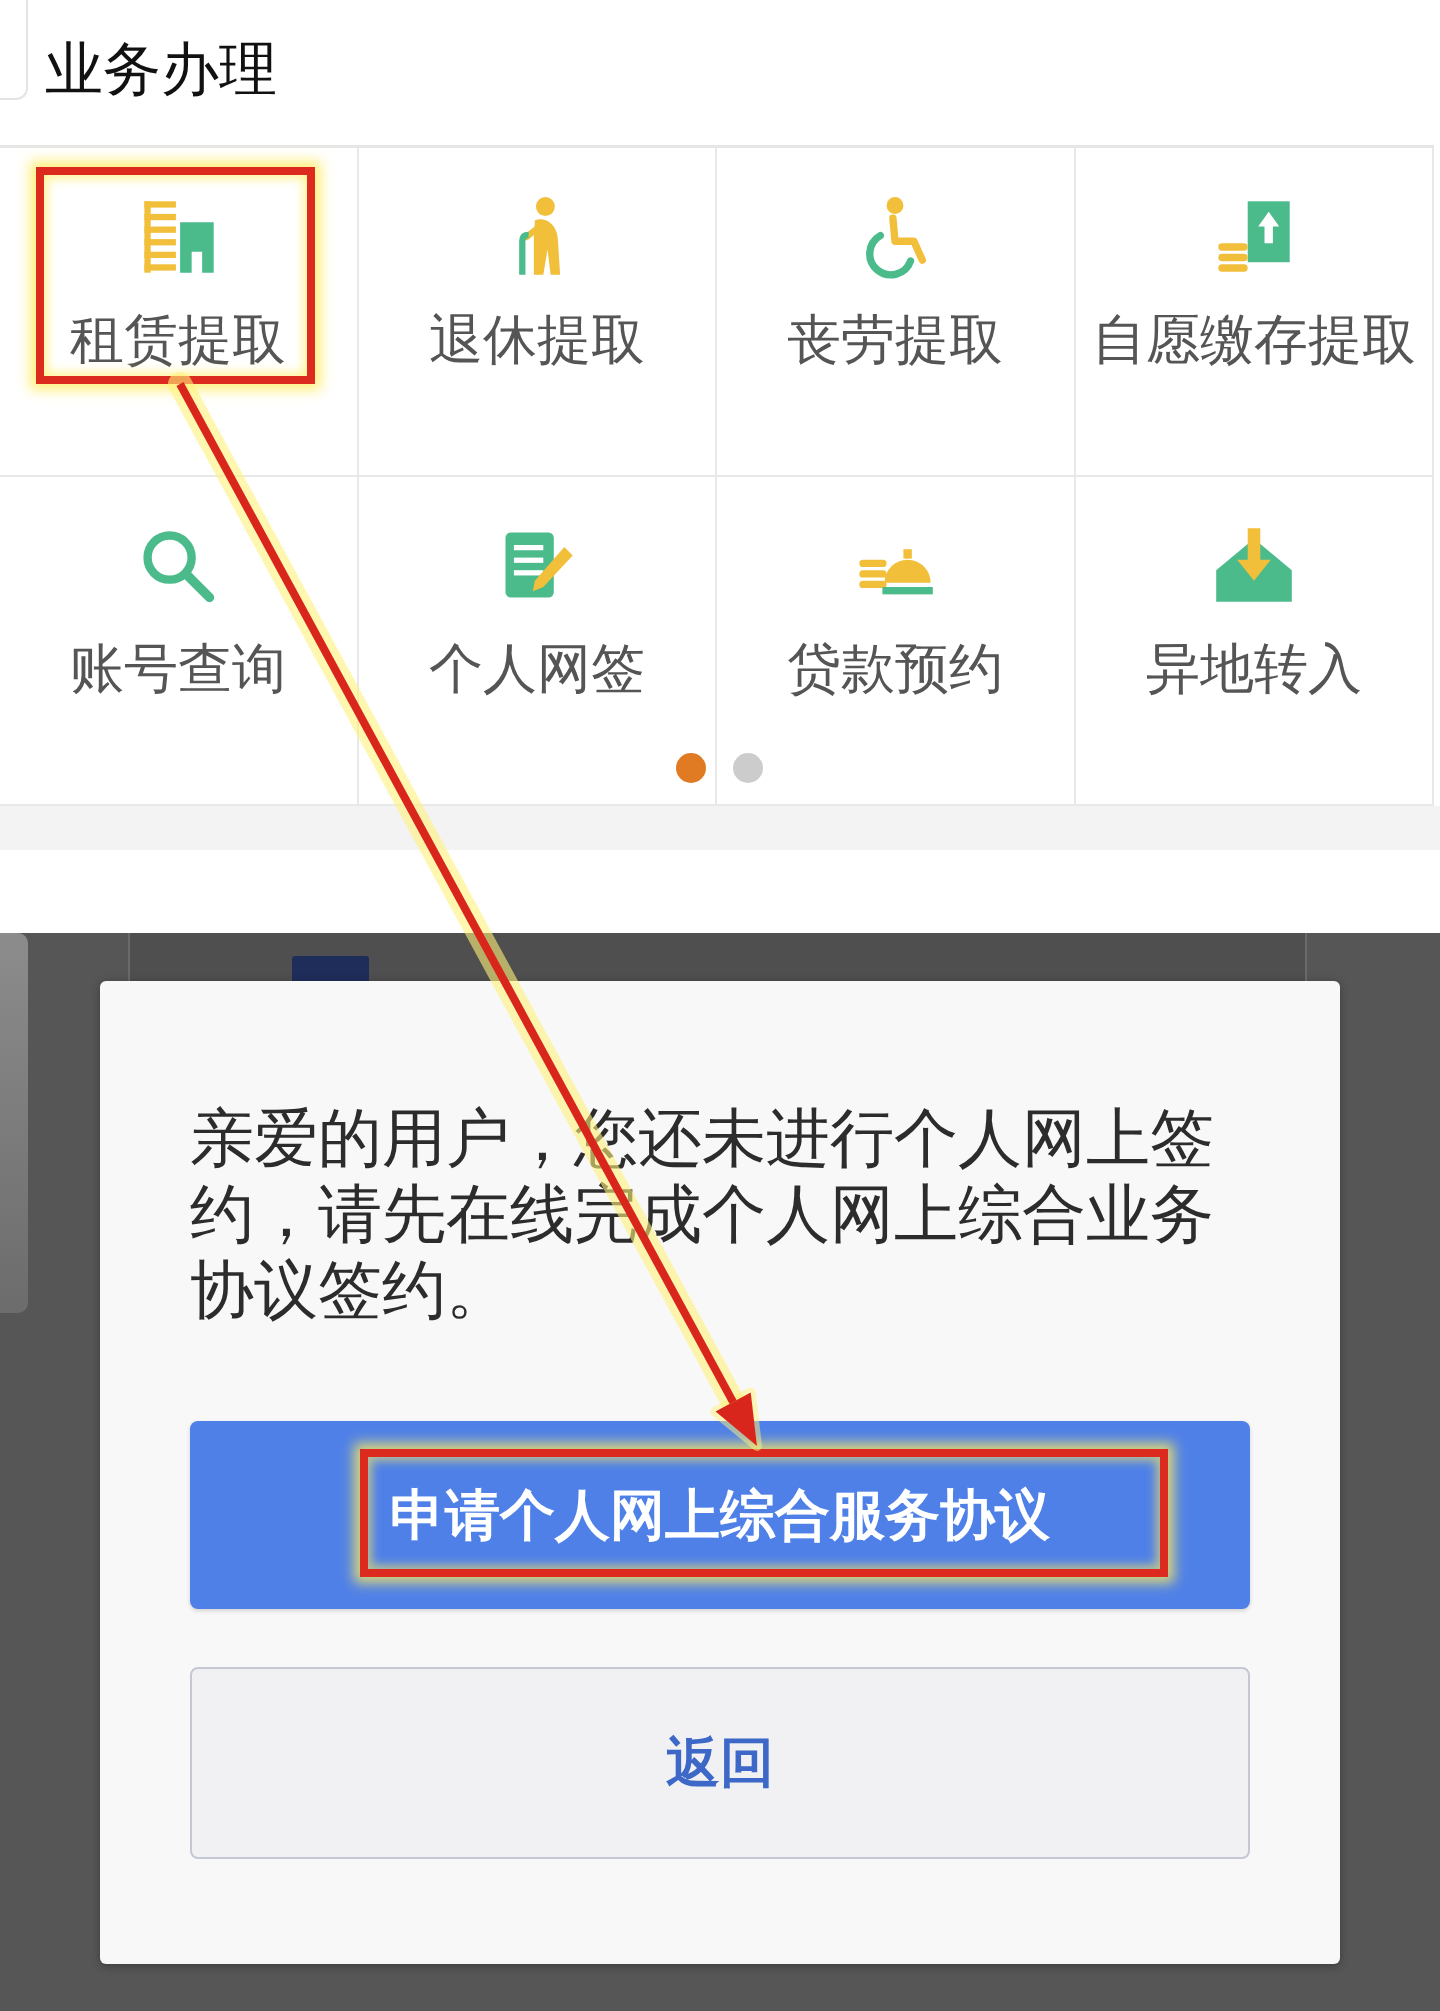  Describe the element at coordinates (179, 641) in the screenshot. I see `service-tile: 账号查询` at that location.